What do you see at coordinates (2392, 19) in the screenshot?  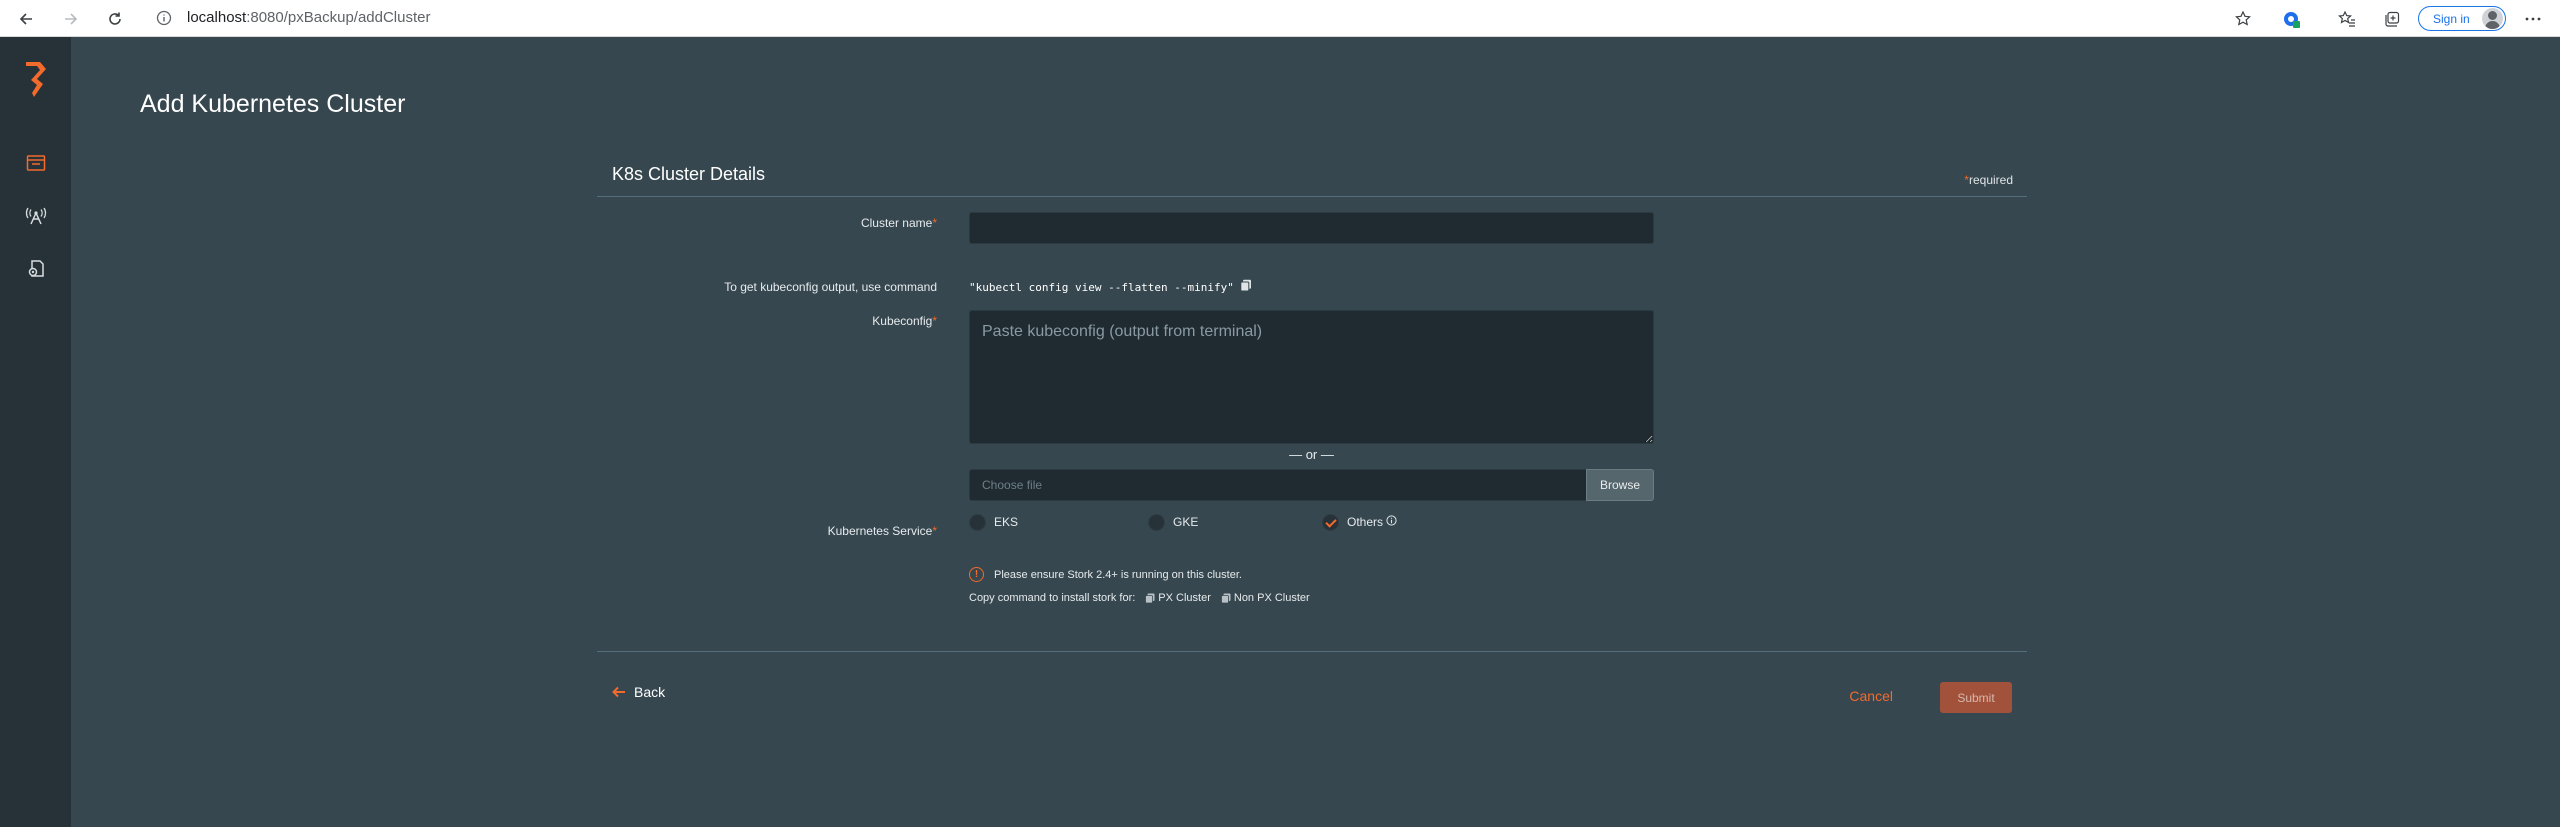 I see `collections-icon` at bounding box center [2392, 19].